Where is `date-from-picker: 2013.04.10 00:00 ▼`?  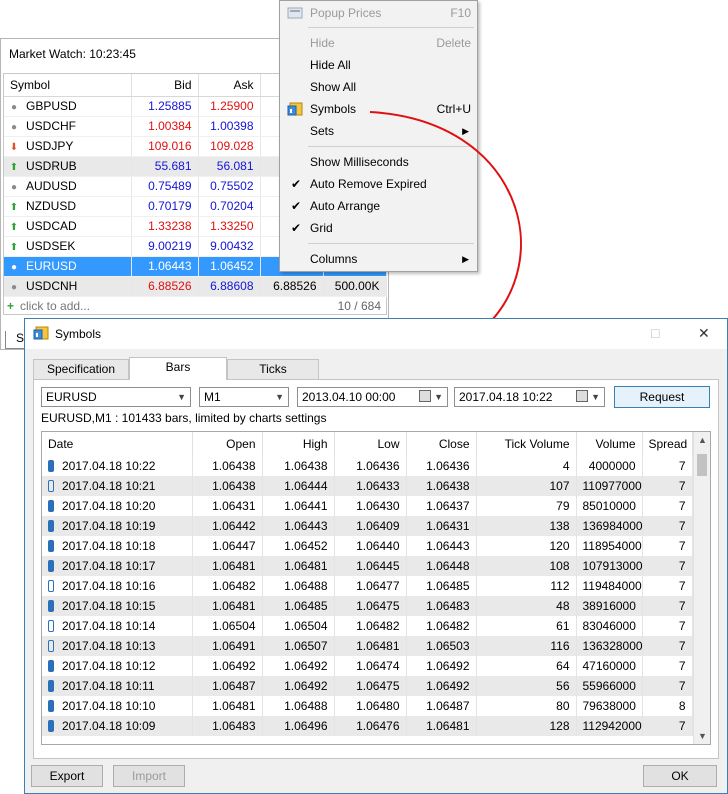 date-from-picker: 2013.04.10 00:00 ▼ is located at coordinates (372, 397).